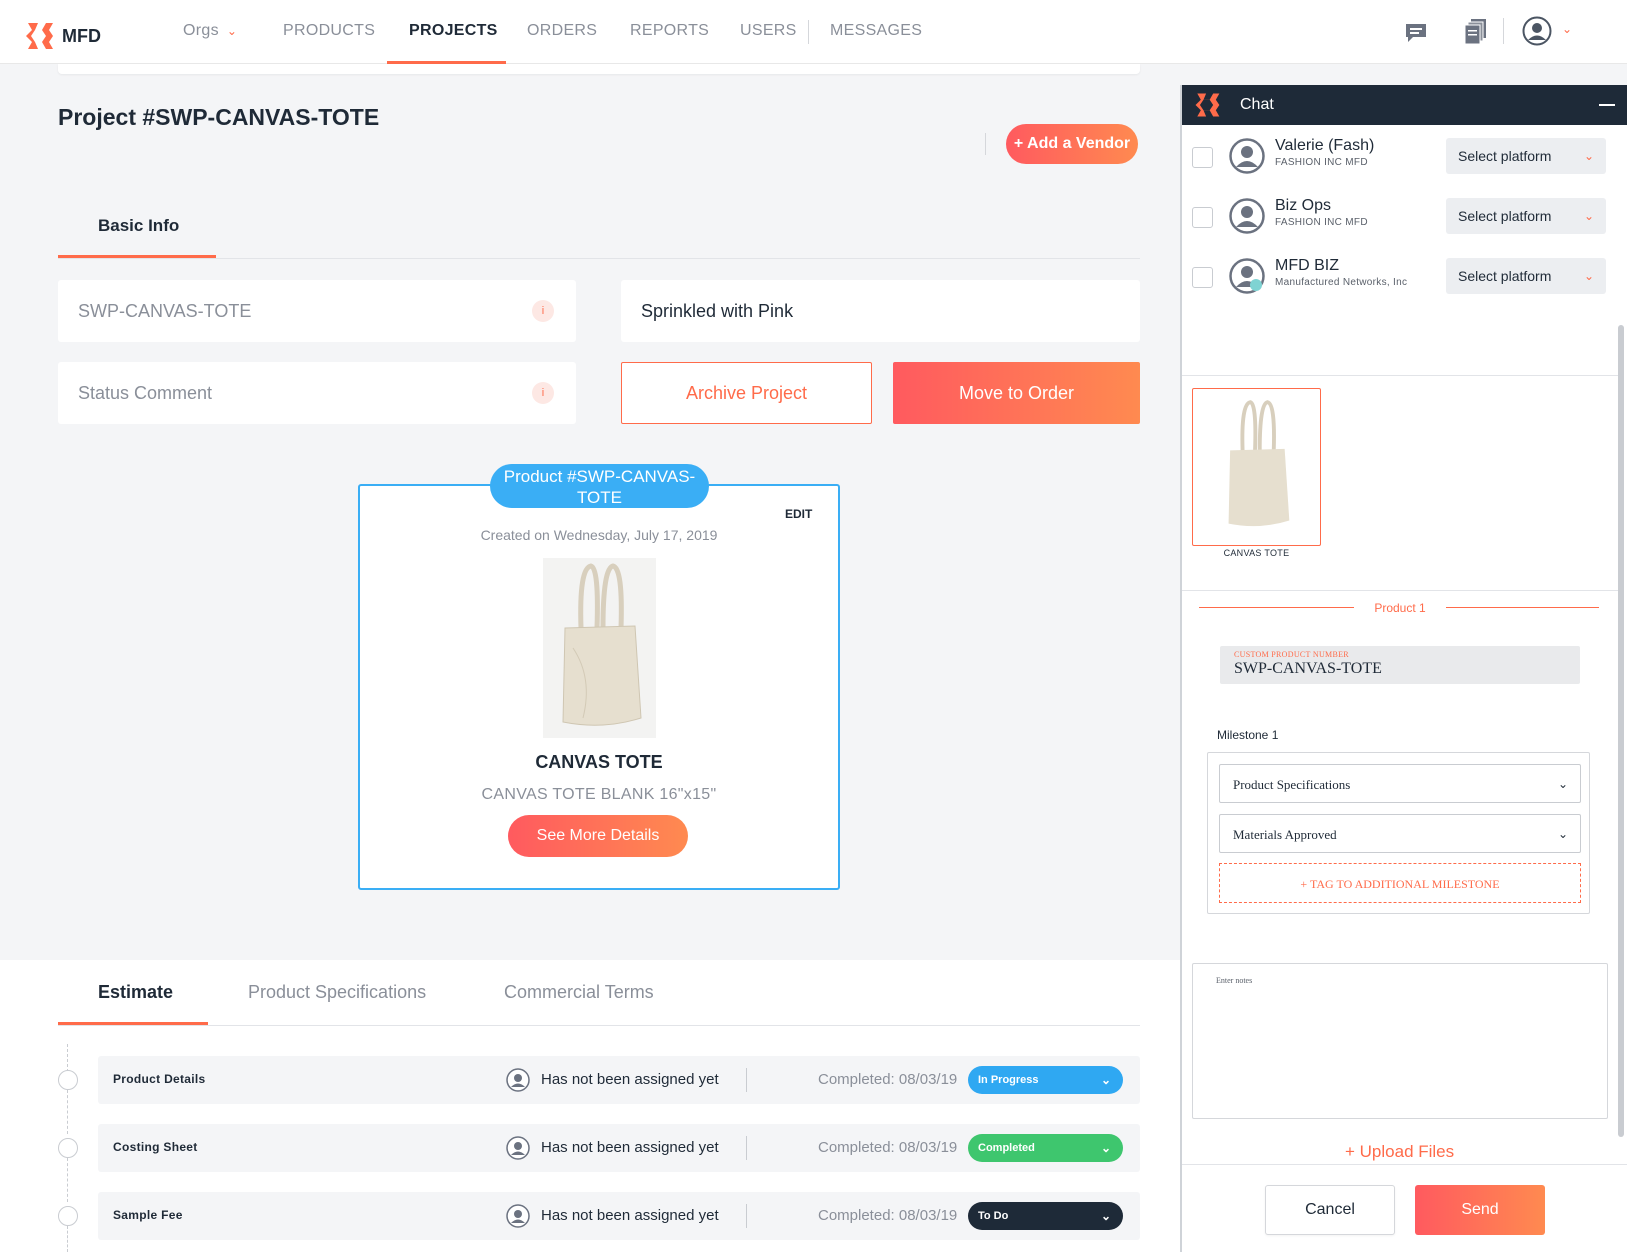 The height and width of the screenshot is (1252, 1627). What do you see at coordinates (453, 31) in the screenshot?
I see `nav-projects: PROJECTS` at bounding box center [453, 31].